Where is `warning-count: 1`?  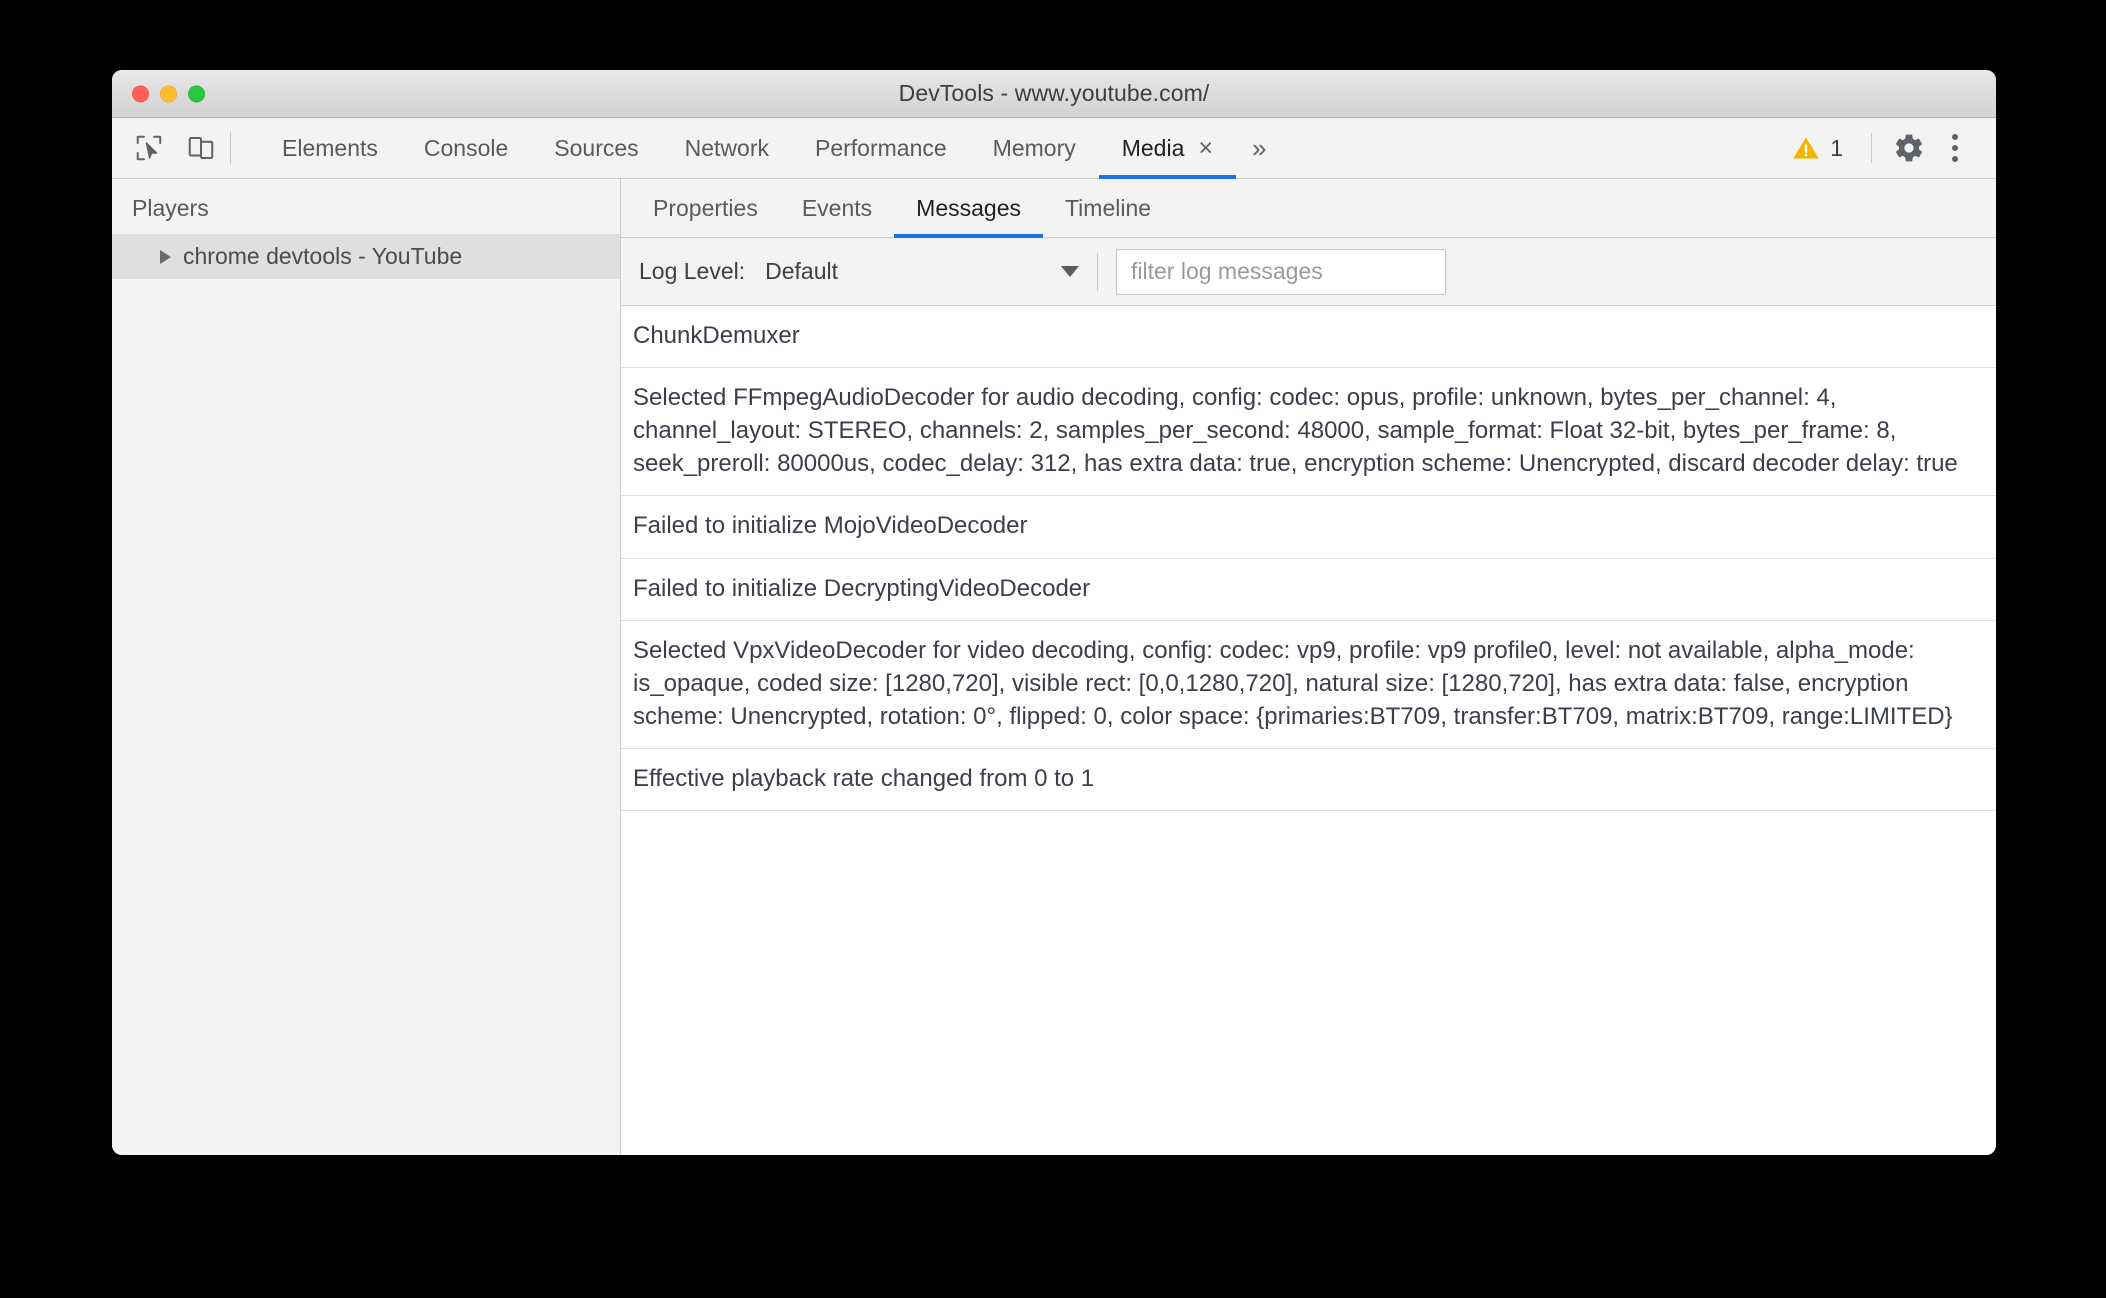 warning-count: 1 is located at coordinates (1836, 147).